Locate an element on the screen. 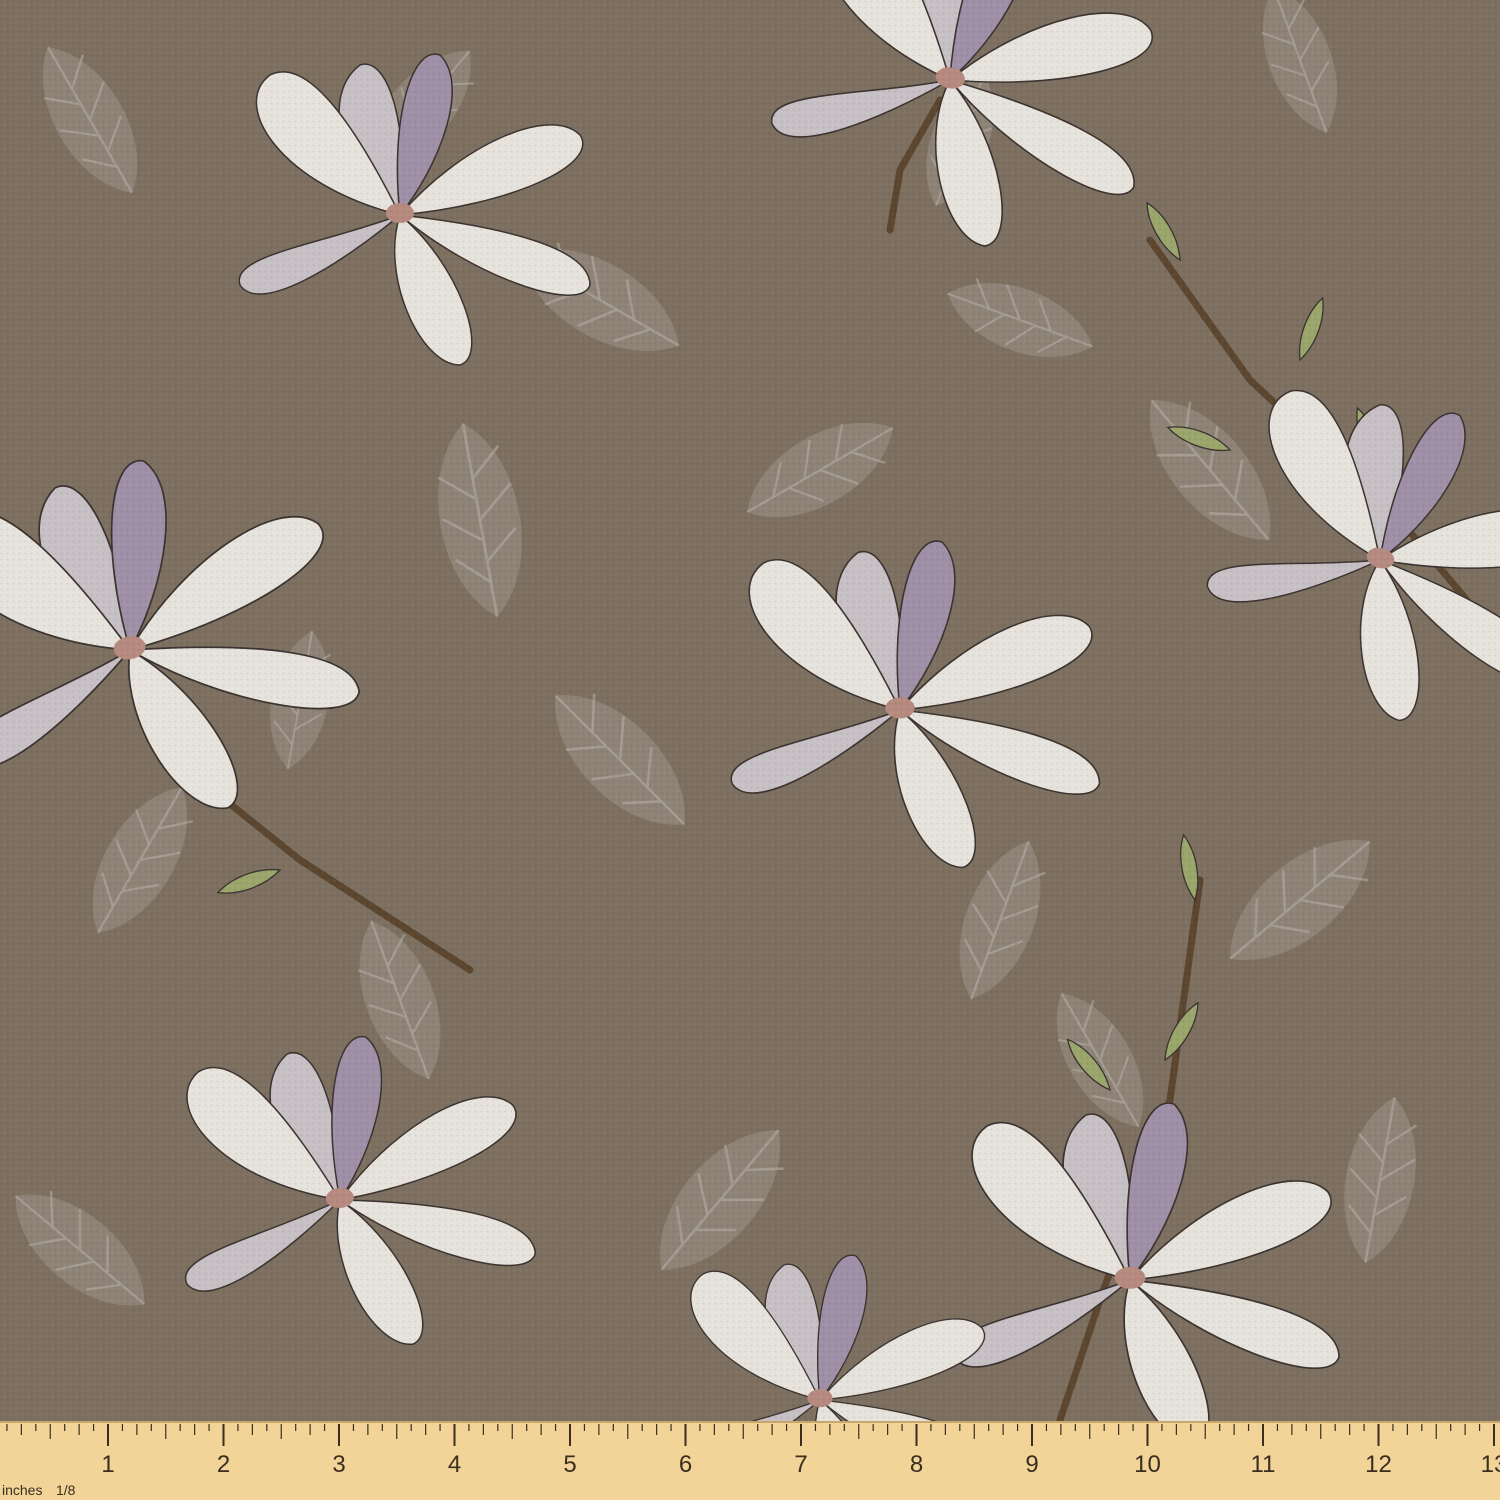 This screenshot has width=1500, height=1500. ruler-number: 3 is located at coordinates (338, 1464).